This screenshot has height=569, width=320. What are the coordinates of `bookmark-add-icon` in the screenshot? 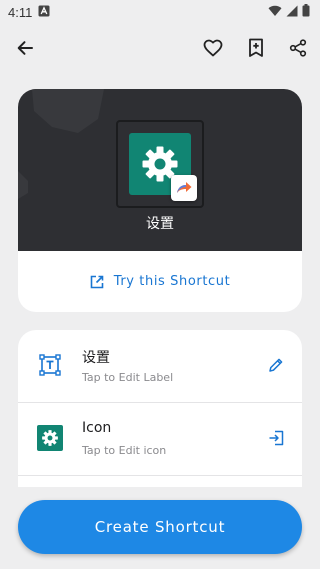 It's located at (256, 47).